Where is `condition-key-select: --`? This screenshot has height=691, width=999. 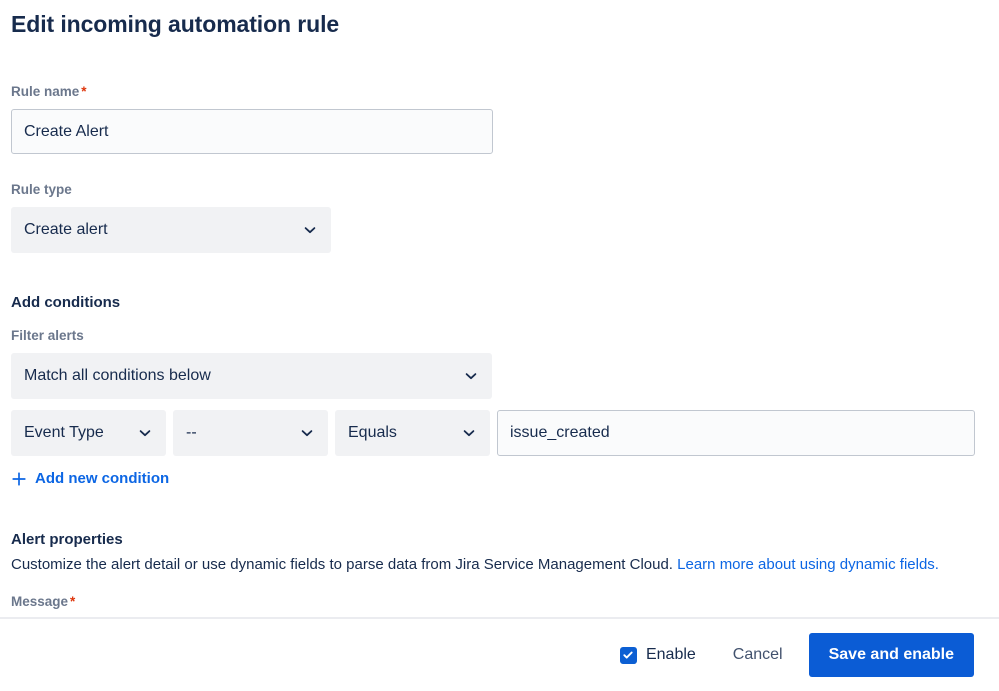 condition-key-select: -- is located at coordinates (250, 433).